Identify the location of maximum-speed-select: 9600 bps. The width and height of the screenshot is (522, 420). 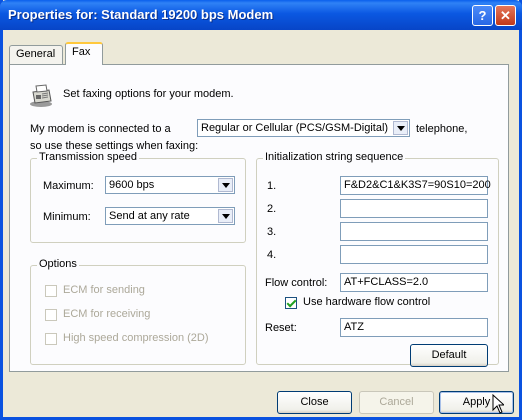
(170, 185).